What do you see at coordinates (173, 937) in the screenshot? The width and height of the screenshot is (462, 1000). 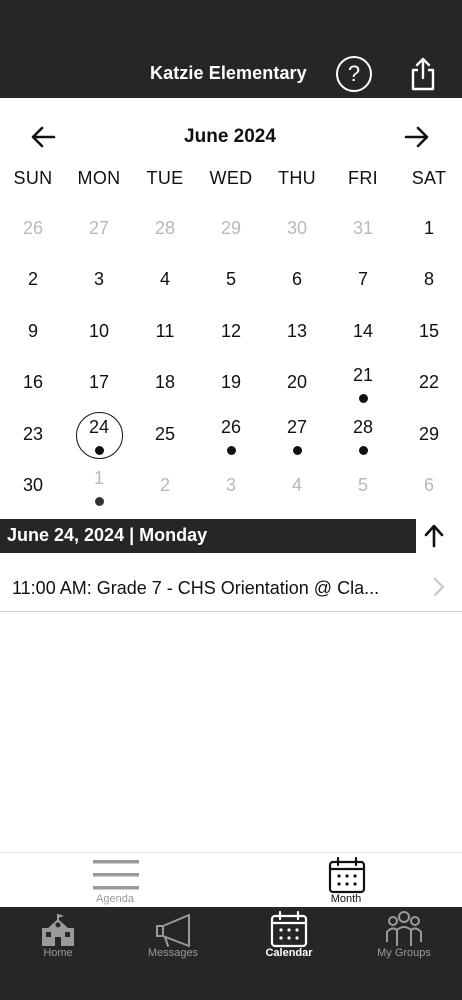 I see `tab-messages: Messages` at bounding box center [173, 937].